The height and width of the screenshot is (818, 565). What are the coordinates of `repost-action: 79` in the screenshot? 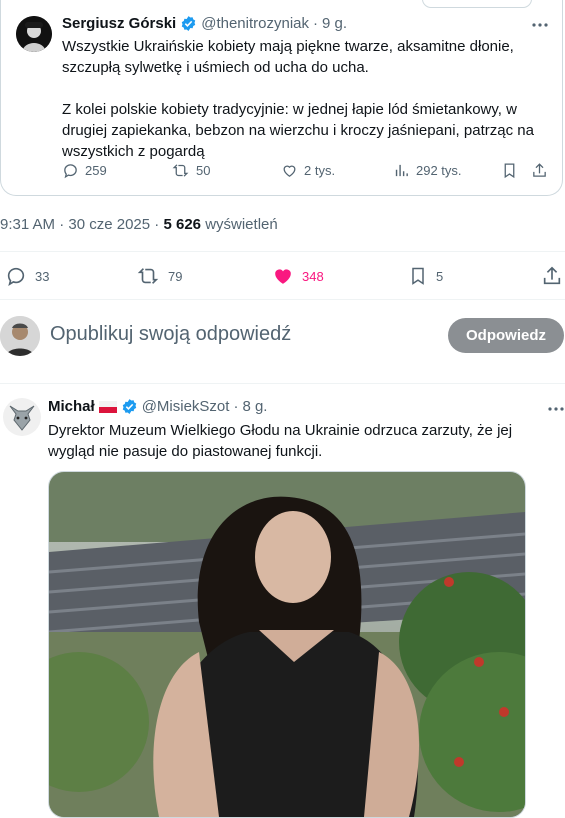 It's located at (159, 276).